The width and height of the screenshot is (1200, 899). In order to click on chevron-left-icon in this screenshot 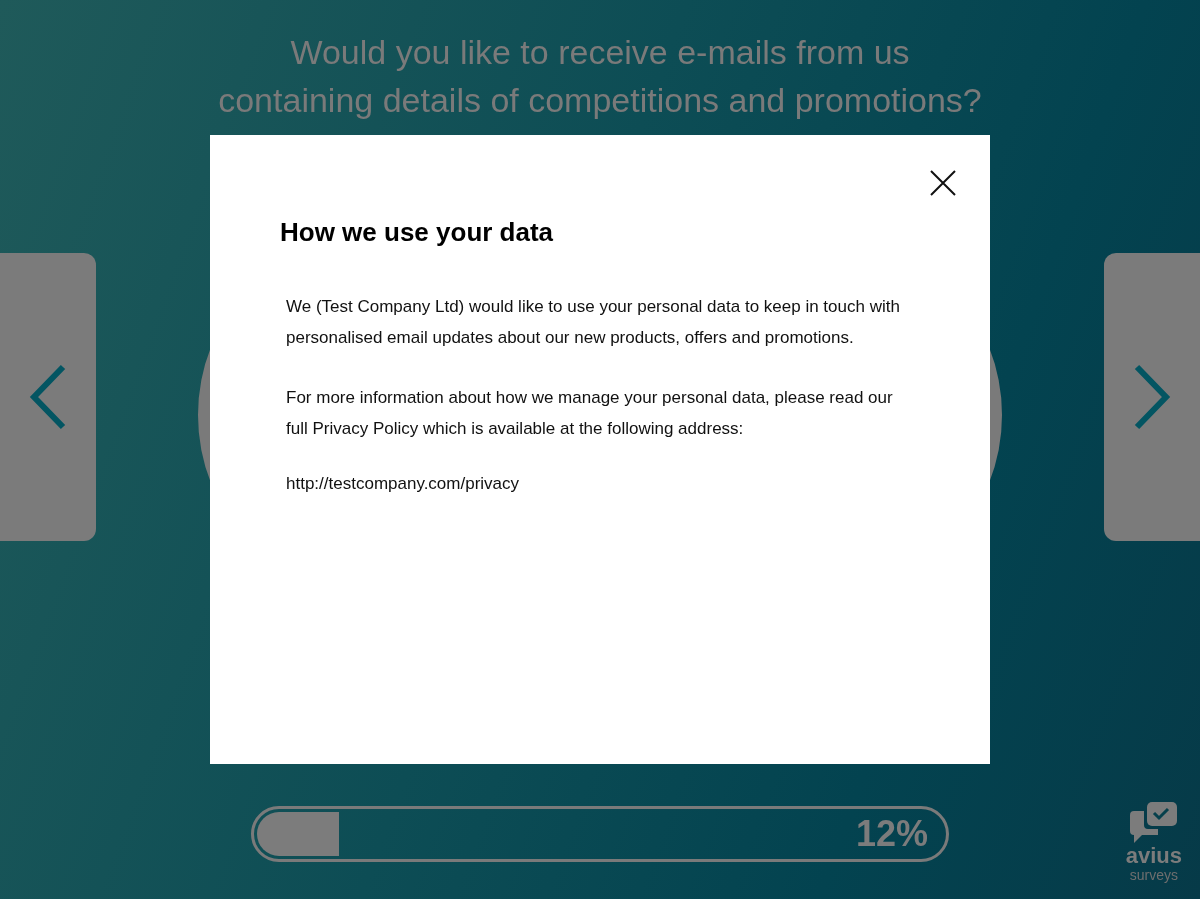, I will do `click(48, 397)`.